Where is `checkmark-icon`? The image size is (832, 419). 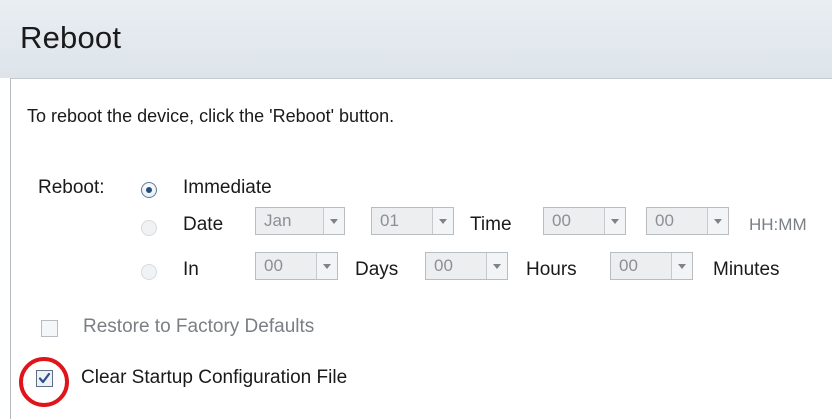 checkmark-icon is located at coordinates (44, 378).